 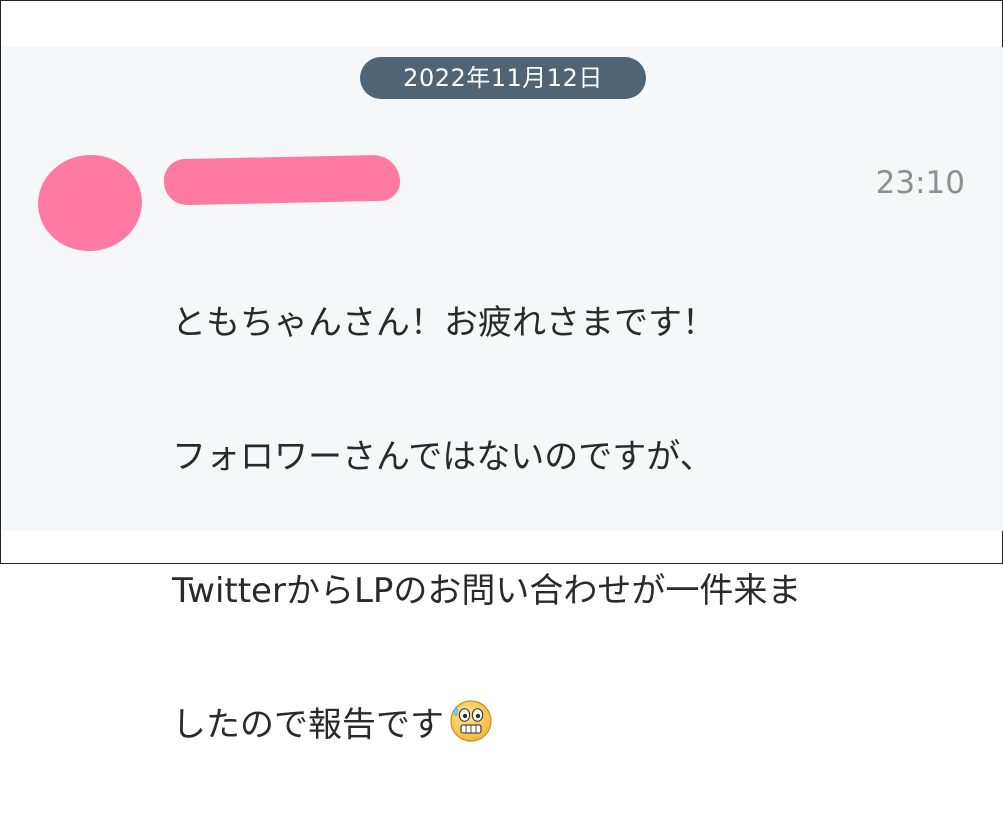 What do you see at coordinates (920, 183) in the screenshot?
I see `message-time: 23:10` at bounding box center [920, 183].